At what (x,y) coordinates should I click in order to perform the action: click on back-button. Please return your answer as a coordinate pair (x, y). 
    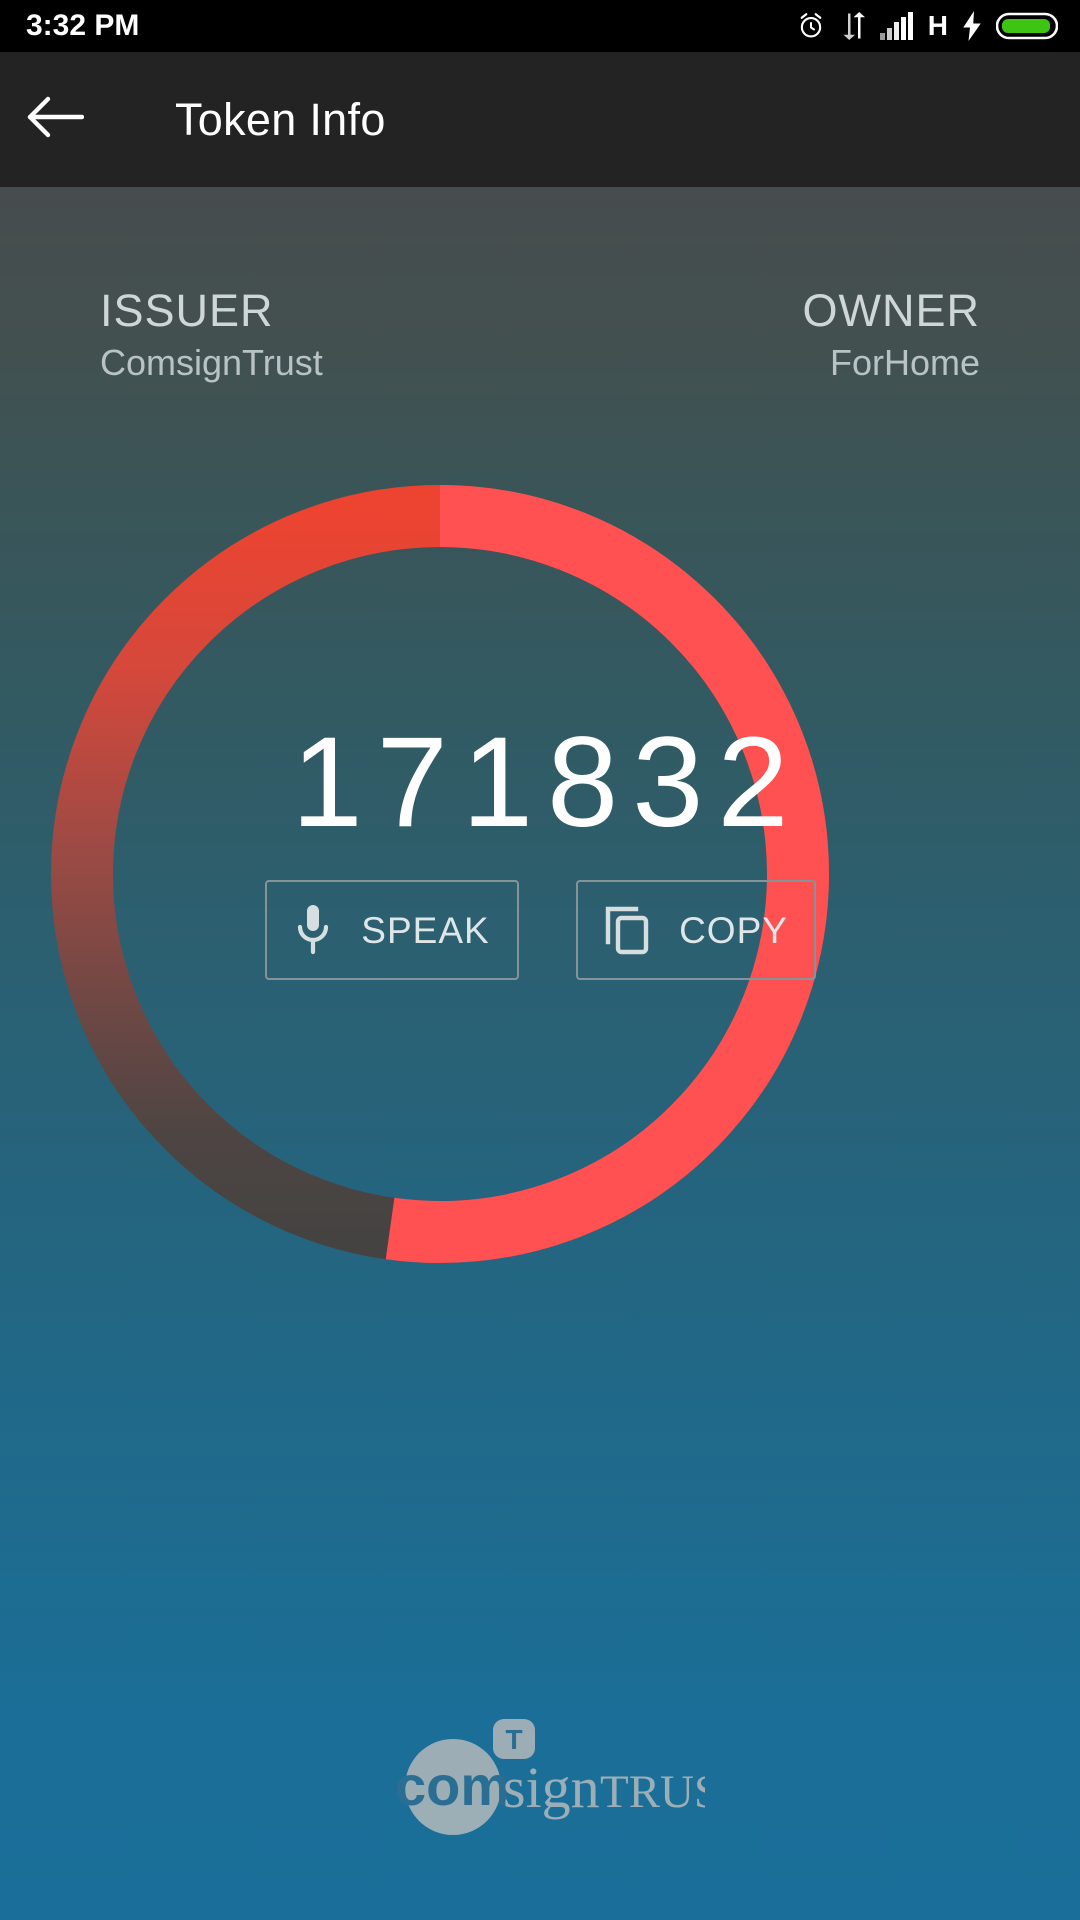
    Looking at the image, I should click on (55, 119).